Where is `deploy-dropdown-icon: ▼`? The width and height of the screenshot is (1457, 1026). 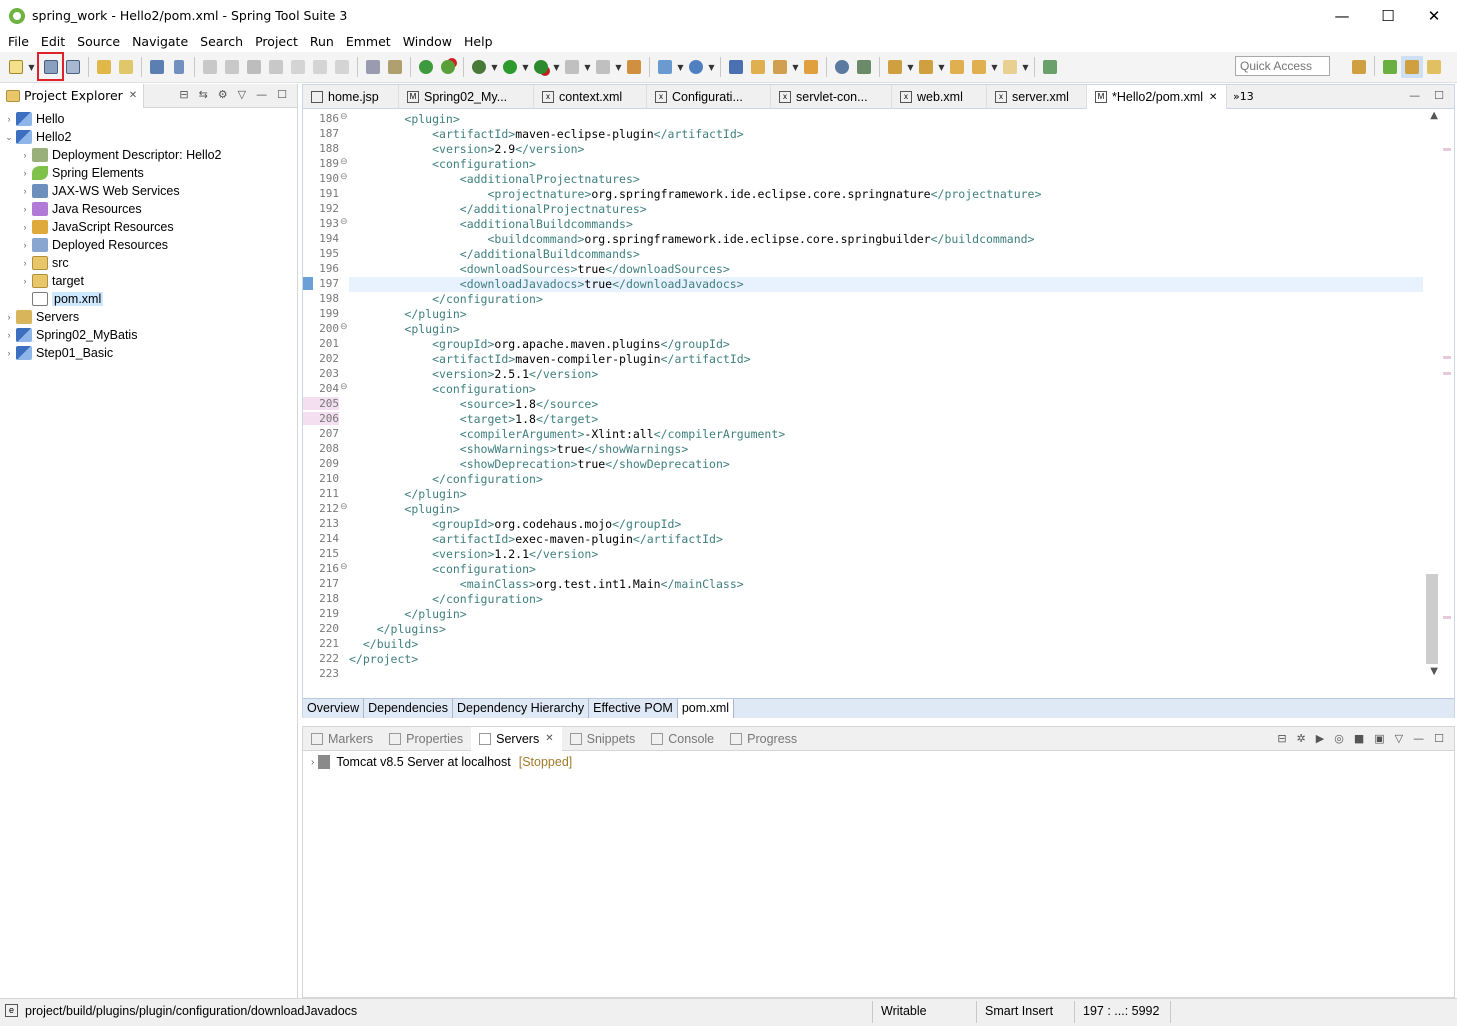 deploy-dropdown-icon: ▼ is located at coordinates (618, 67).